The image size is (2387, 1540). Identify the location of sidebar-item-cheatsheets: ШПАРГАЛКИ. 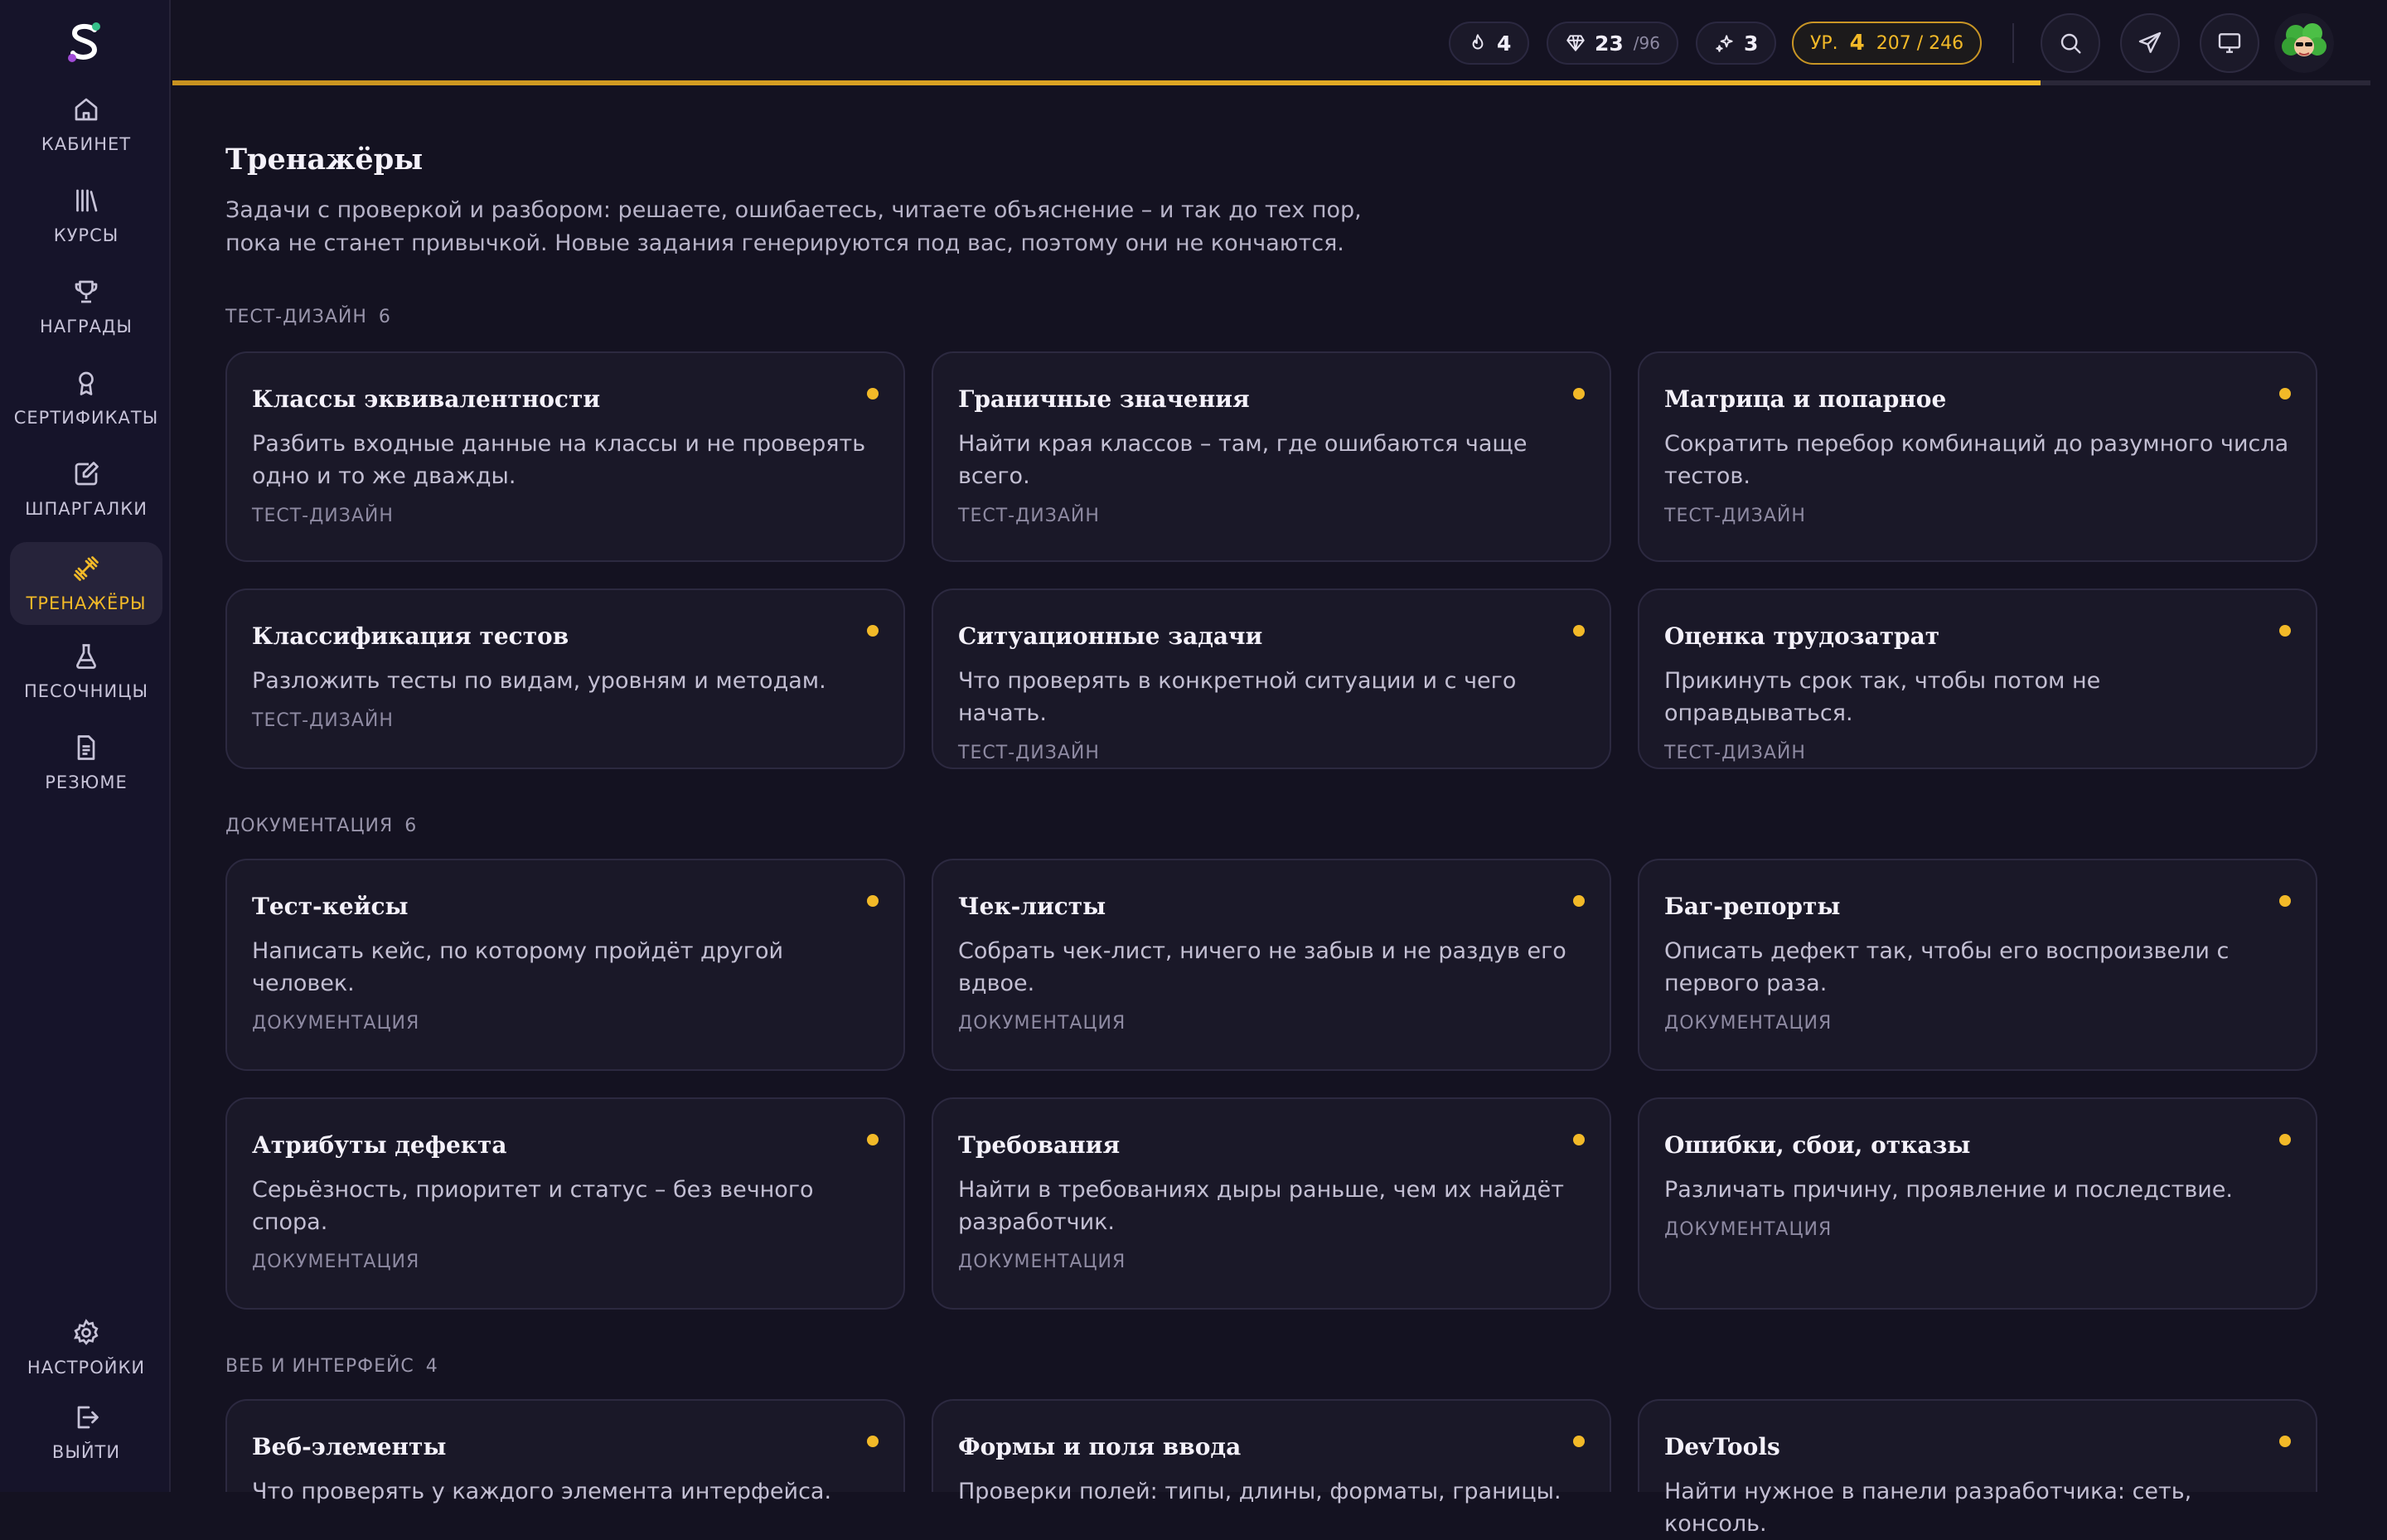
(86, 489).